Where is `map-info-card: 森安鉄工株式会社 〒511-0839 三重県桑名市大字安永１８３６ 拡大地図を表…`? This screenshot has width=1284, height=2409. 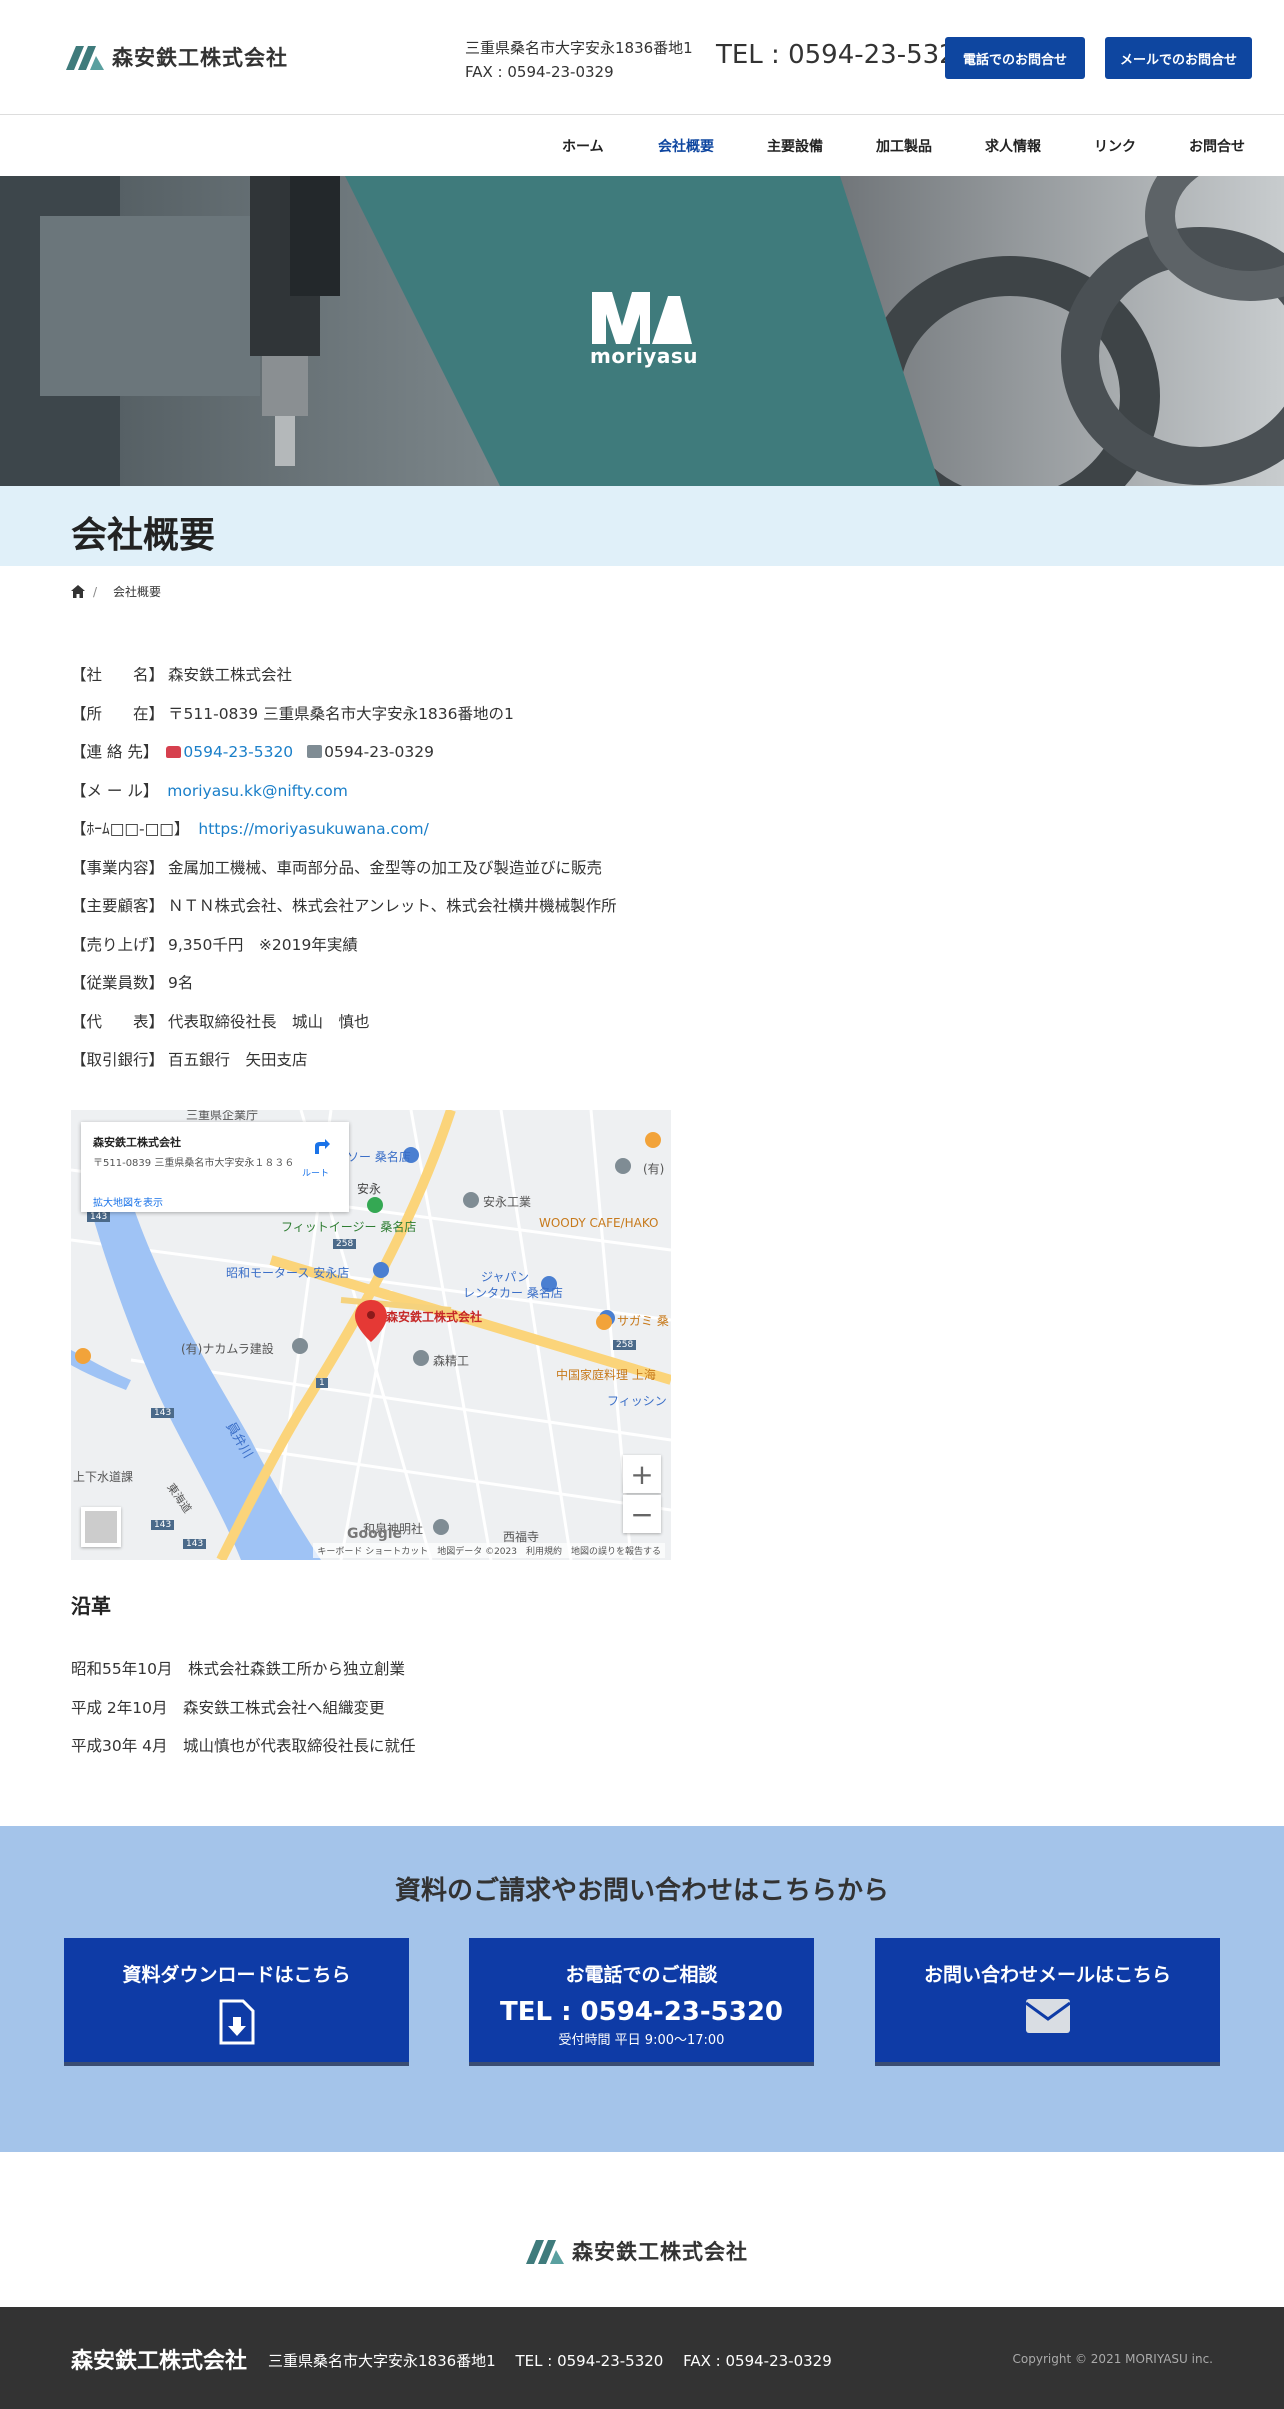 map-info-card: 森安鉄工株式会社 〒511-0839 三重県桑名市大字安永１８３６ 拡大地図を表… is located at coordinates (215, 1167).